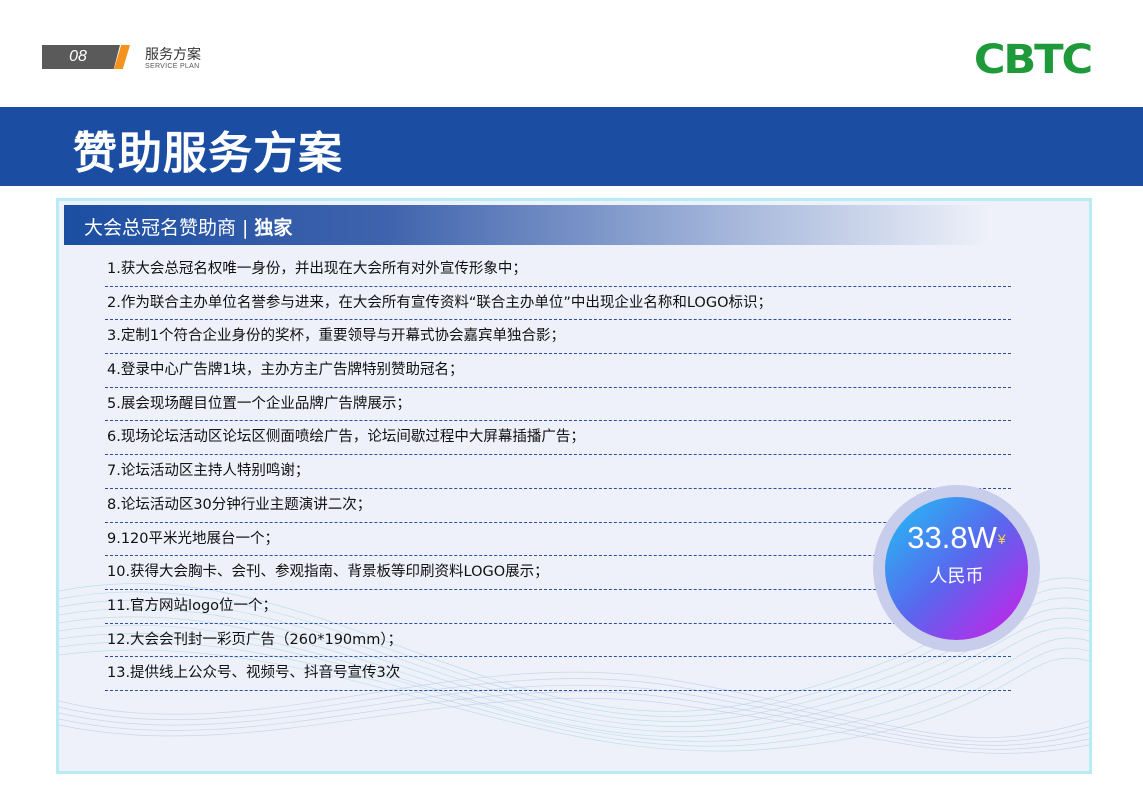 The height and width of the screenshot is (792, 1143). Describe the element at coordinates (558, 674) in the screenshot. I see `benefit-item: 13.提供线上公众号、视频号、抖音号宣传3次` at that location.